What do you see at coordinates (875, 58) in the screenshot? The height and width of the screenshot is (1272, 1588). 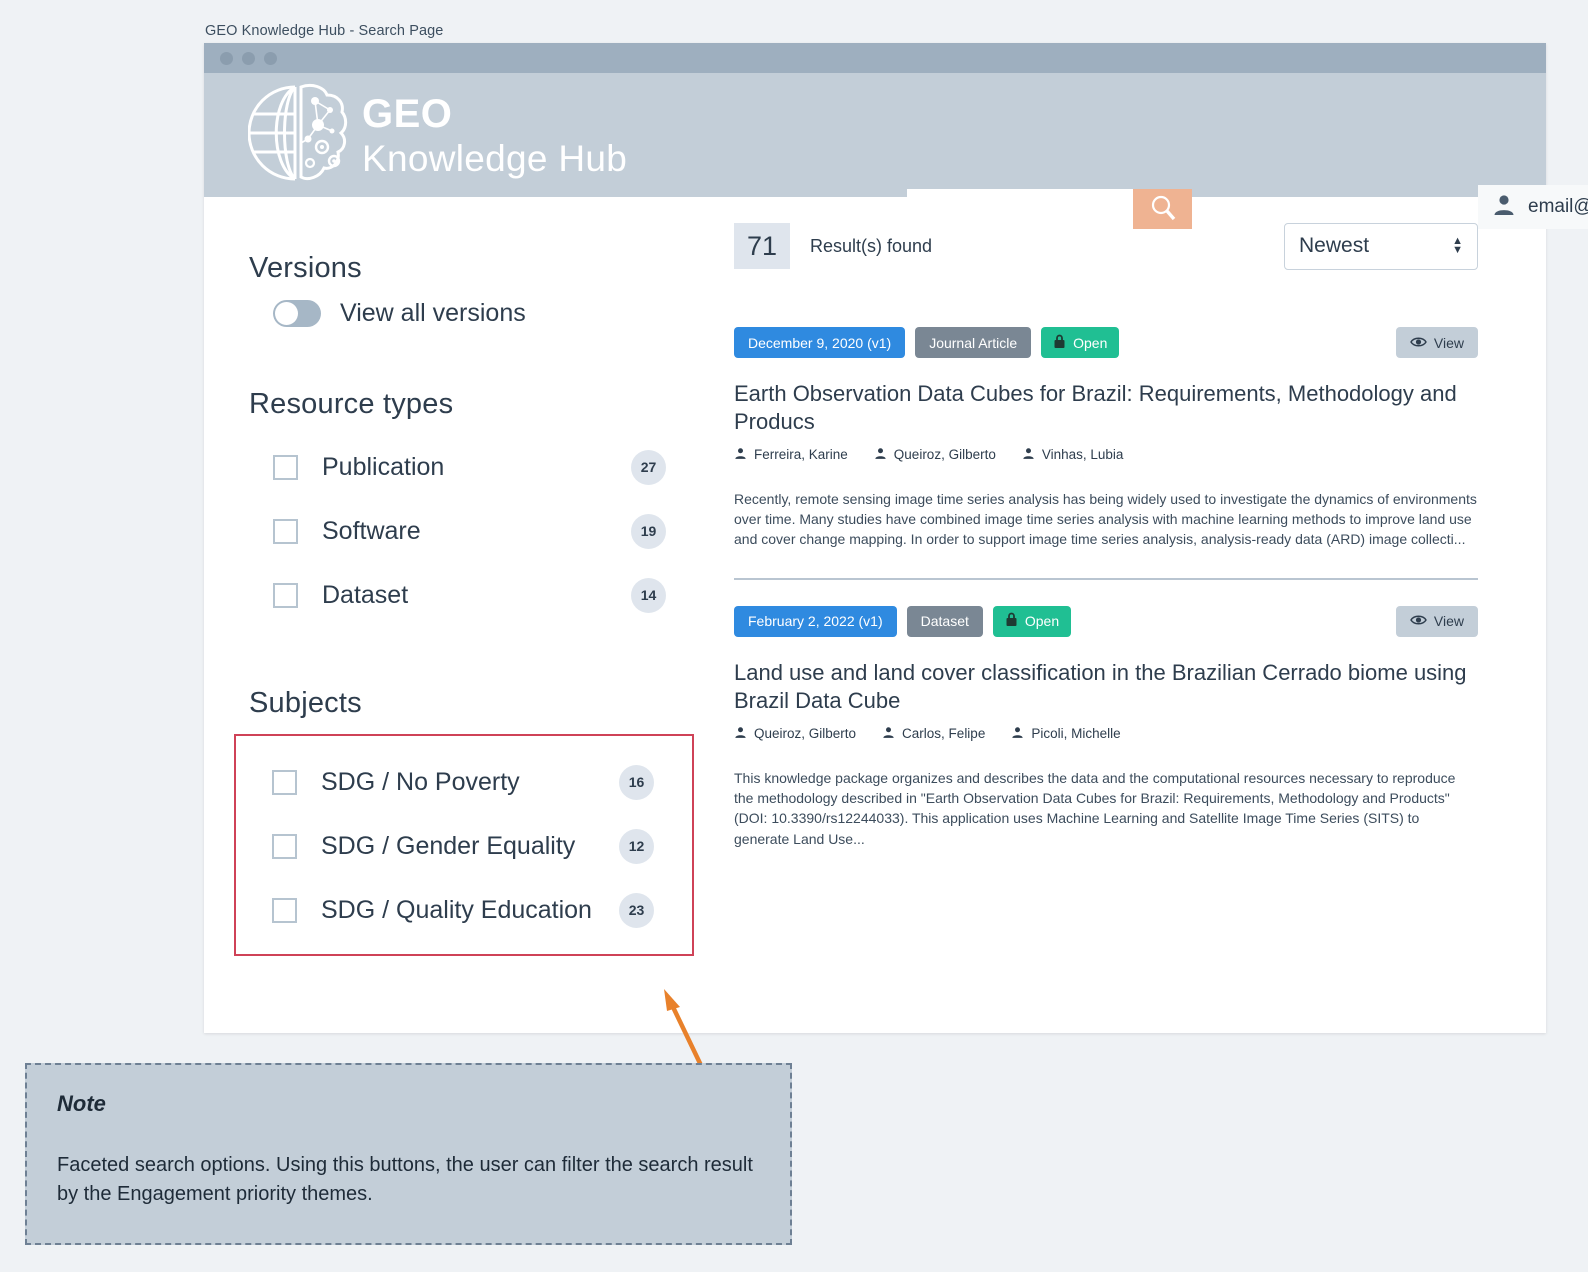 I see `window-title-bar` at bounding box center [875, 58].